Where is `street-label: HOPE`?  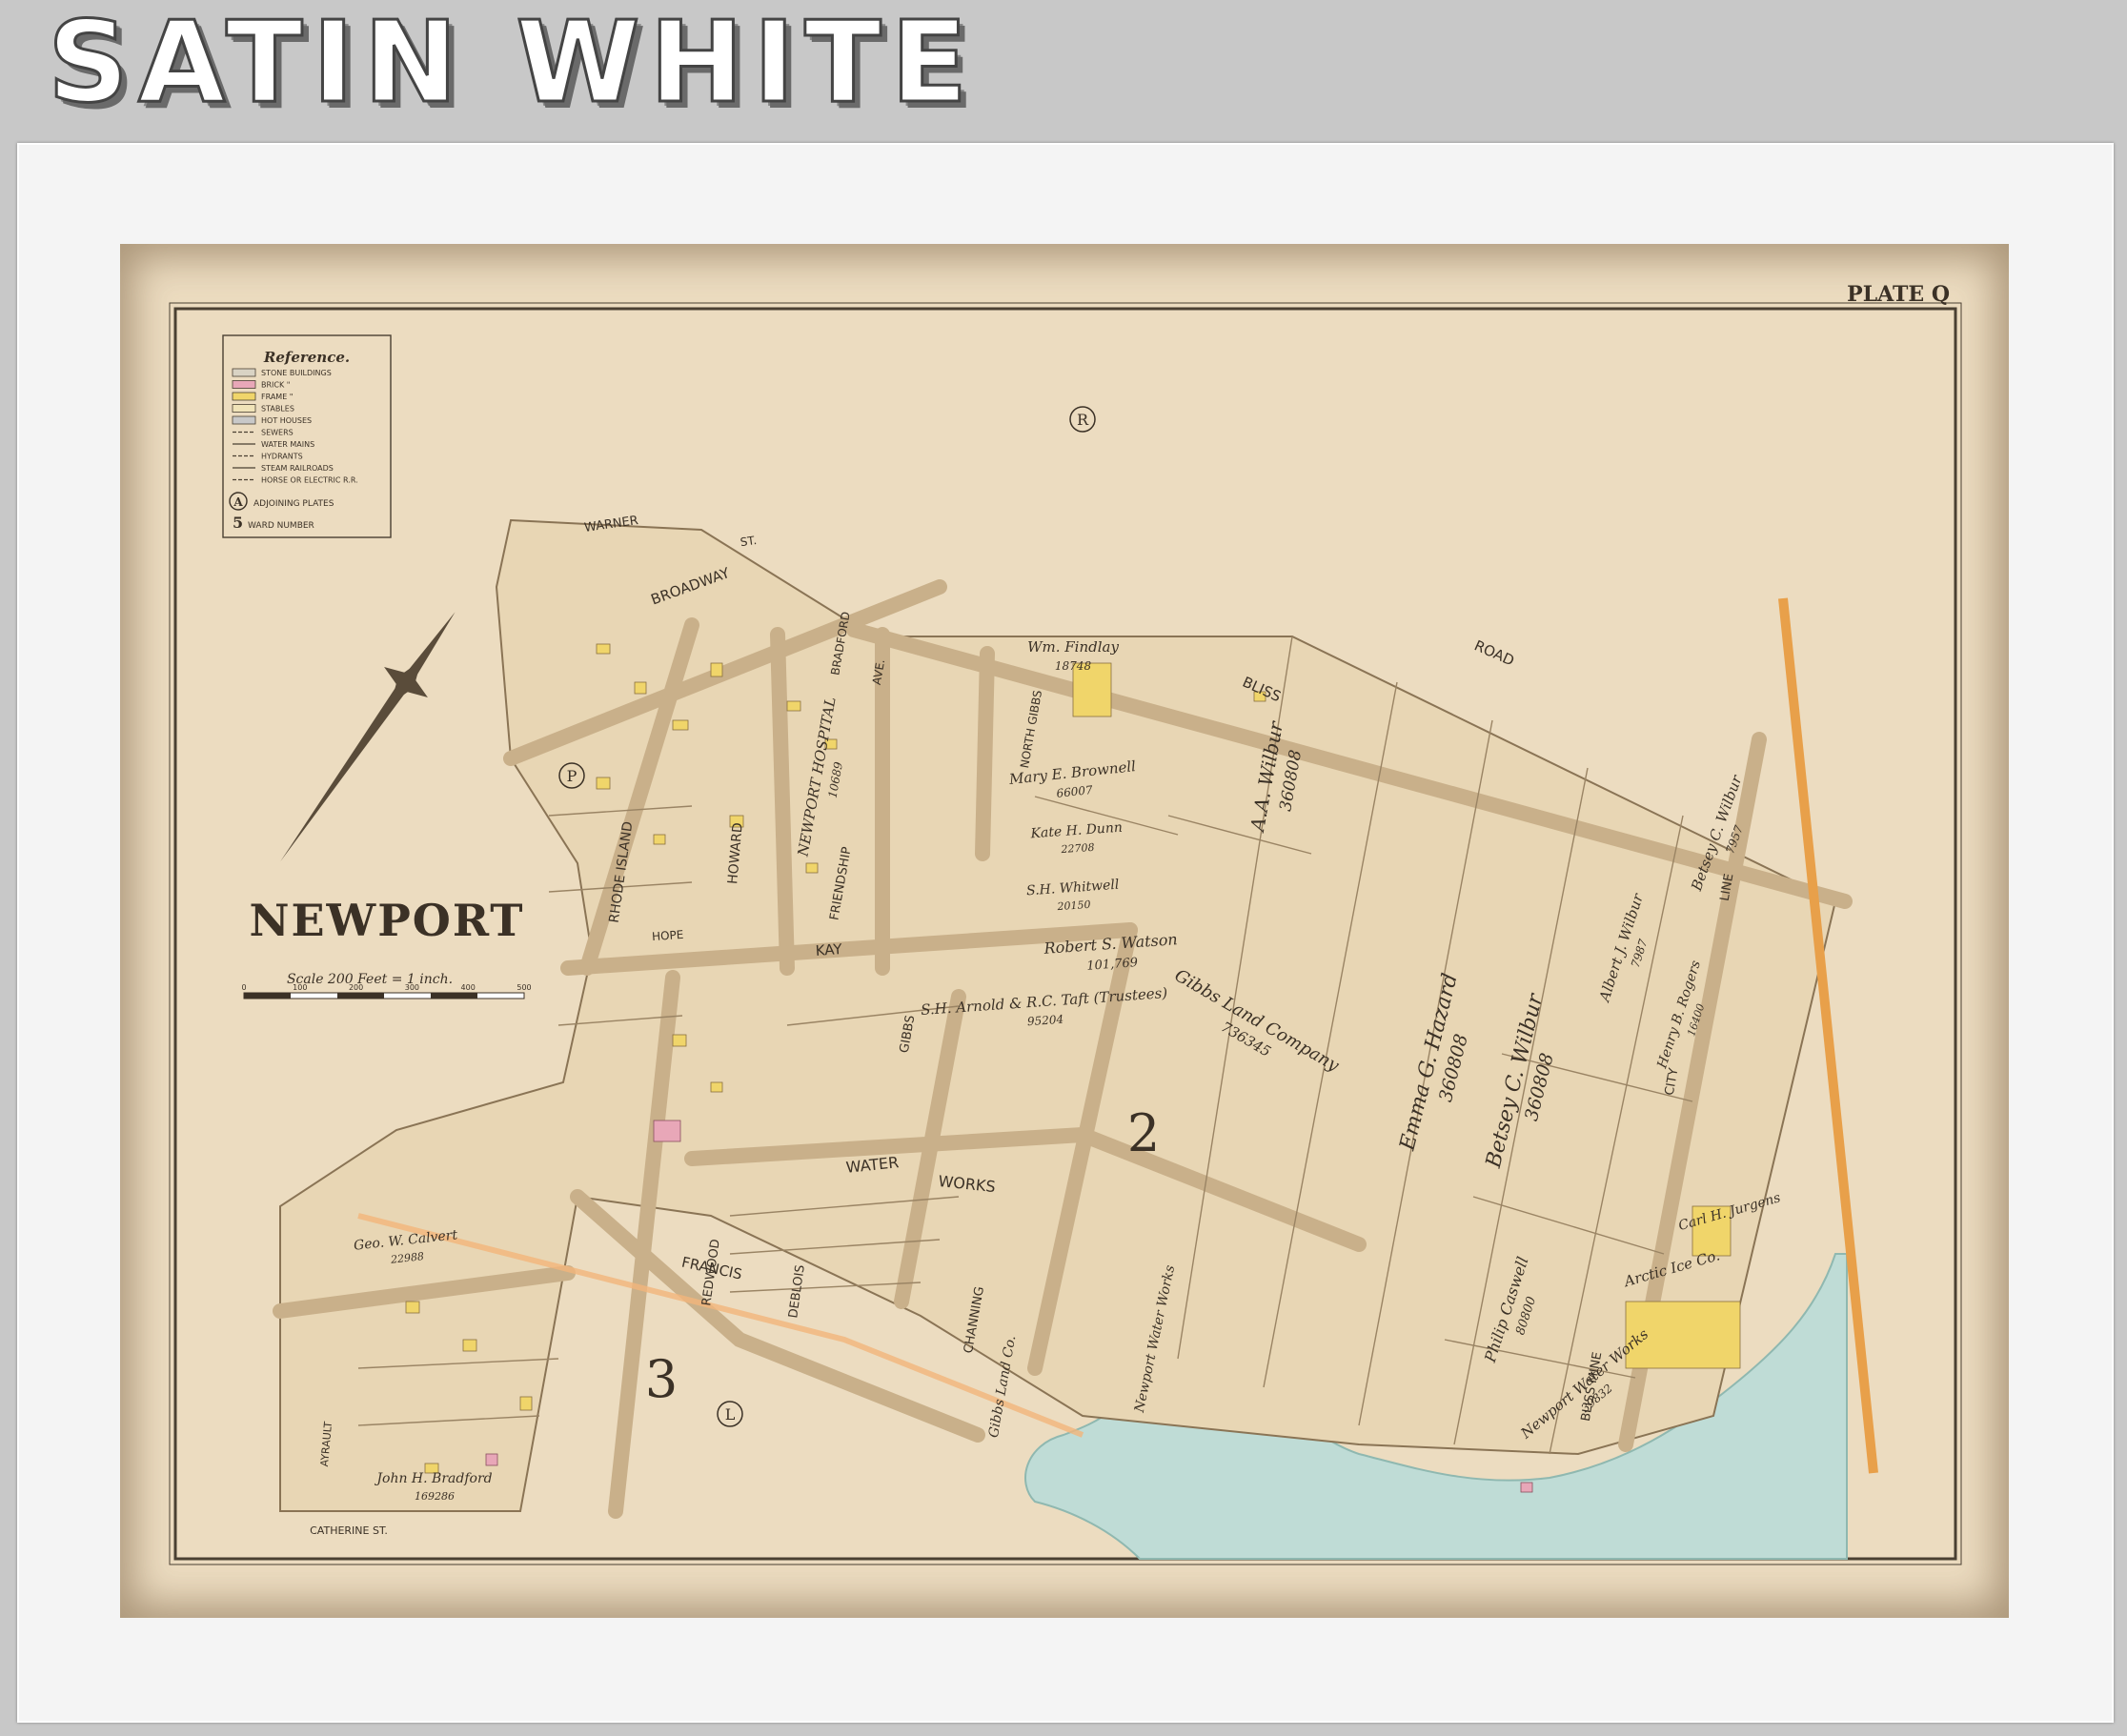 street-label: HOPE is located at coordinates (668, 935).